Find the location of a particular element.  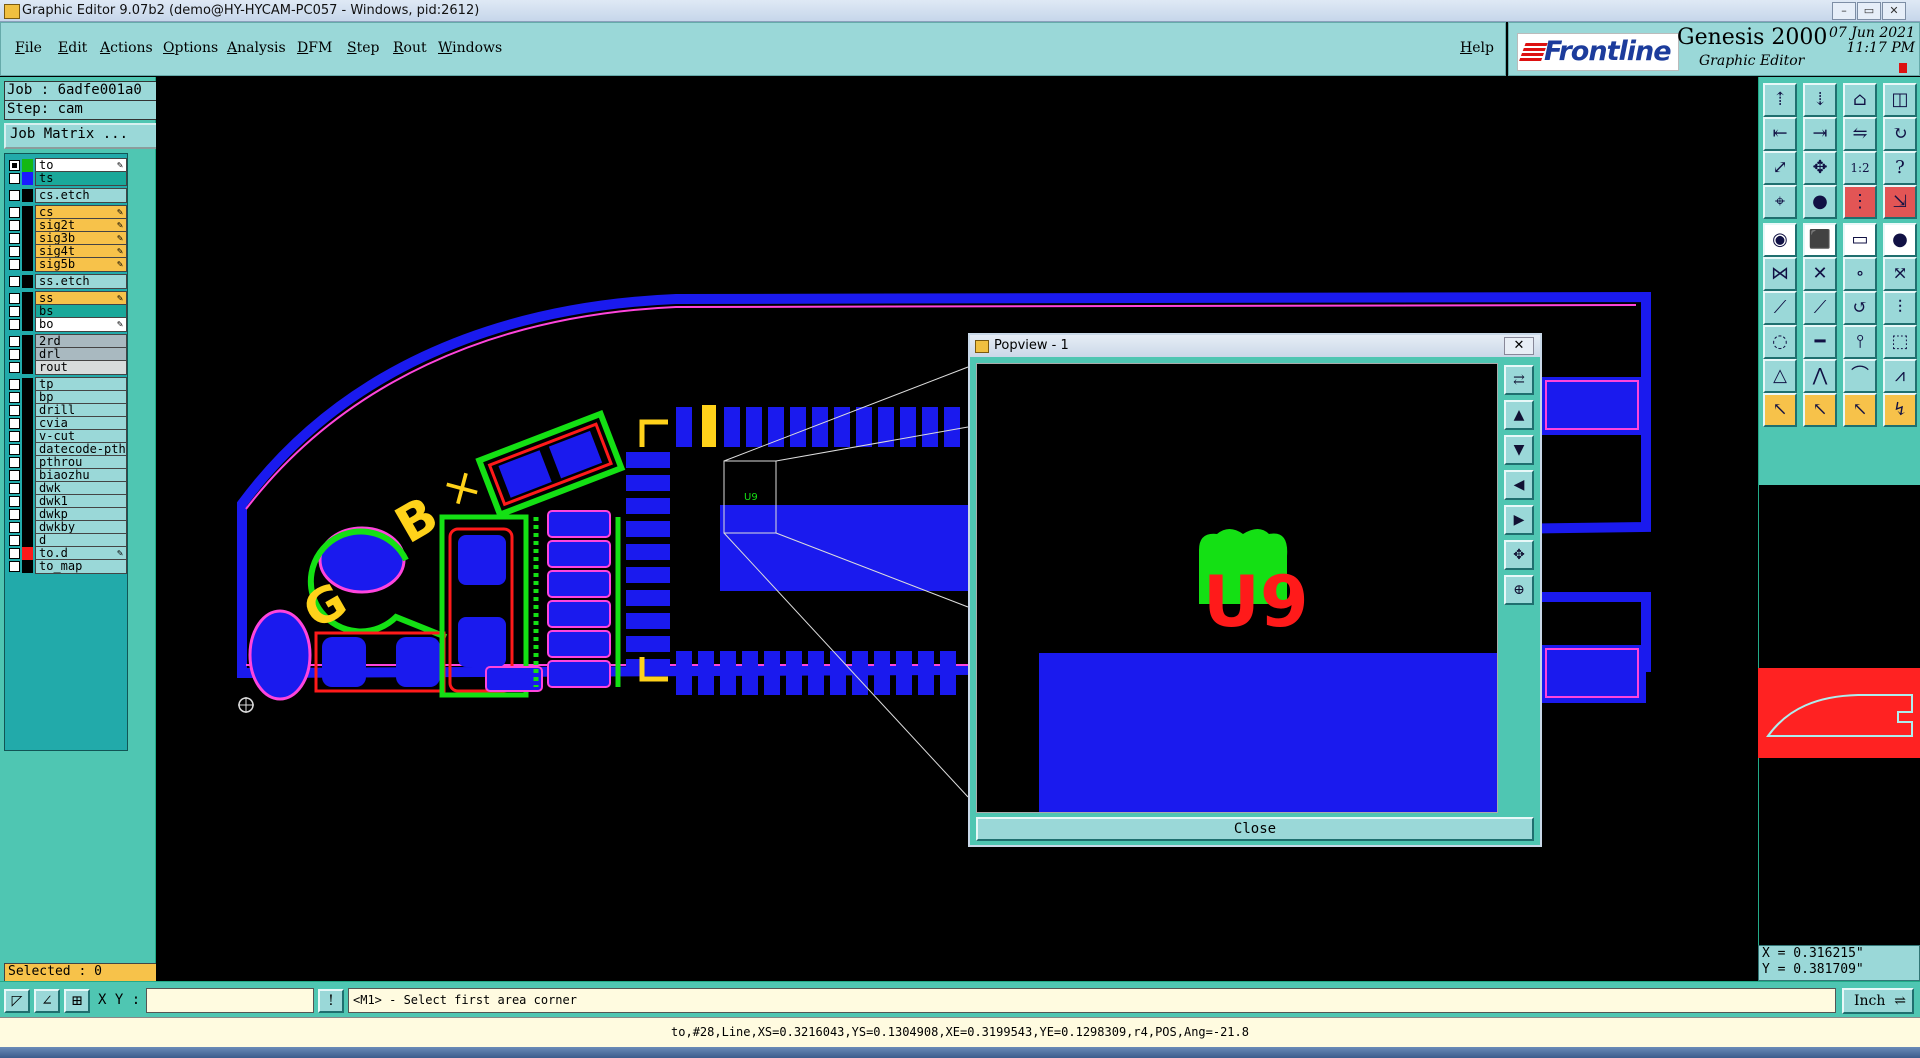

popview-swap-button: ⇄ is located at coordinates (1519, 380).